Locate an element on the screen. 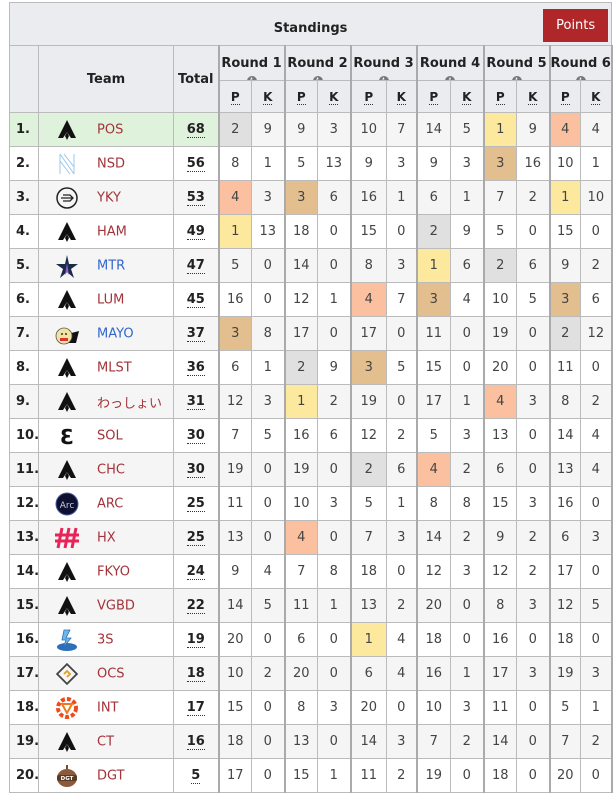 The width and height of the screenshot is (616, 806). total-points: 37 is located at coordinates (195, 334).